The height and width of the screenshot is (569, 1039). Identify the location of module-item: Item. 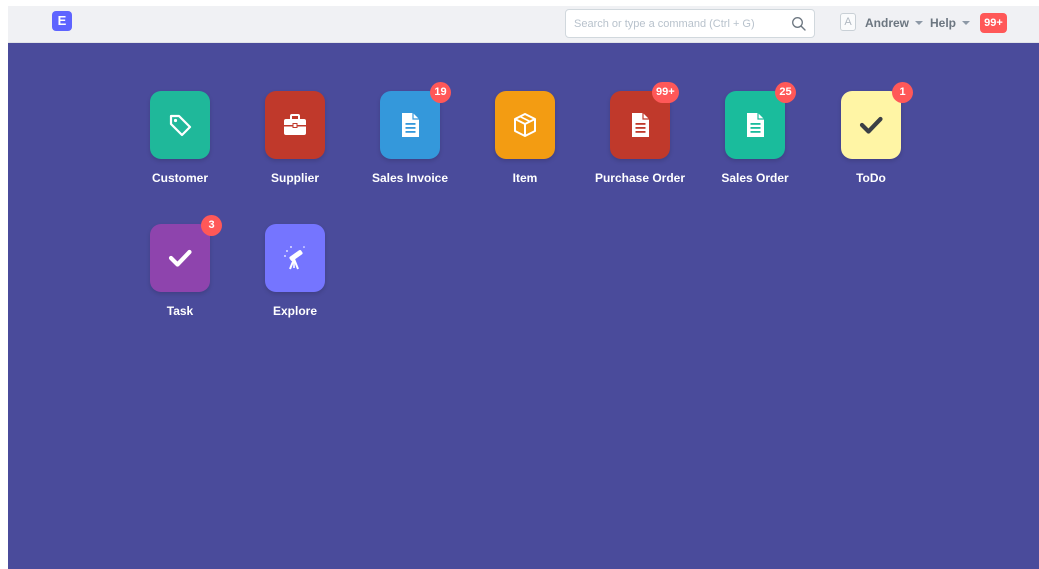
(525, 146).